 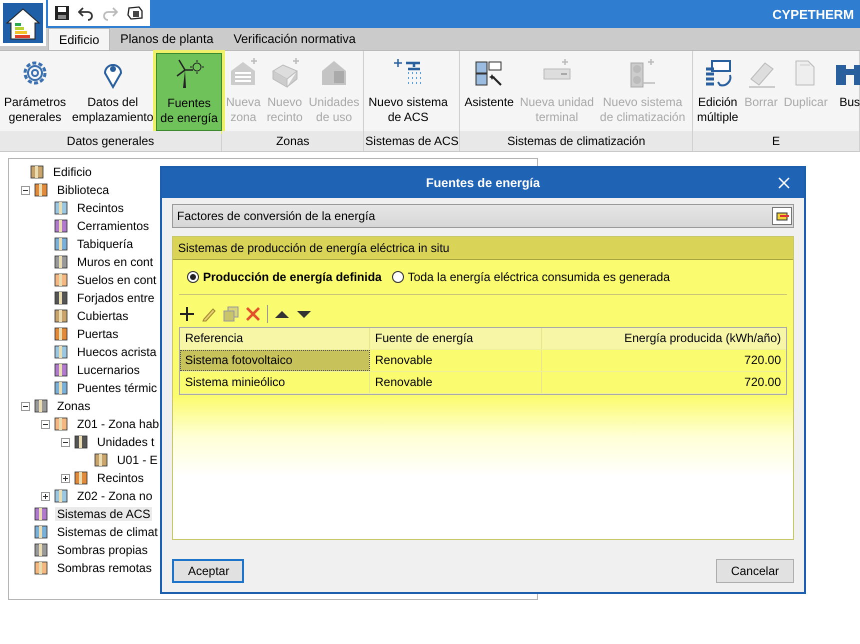 I want to click on ribbon-button: Datos del emplazamiento, so click(x=112, y=92).